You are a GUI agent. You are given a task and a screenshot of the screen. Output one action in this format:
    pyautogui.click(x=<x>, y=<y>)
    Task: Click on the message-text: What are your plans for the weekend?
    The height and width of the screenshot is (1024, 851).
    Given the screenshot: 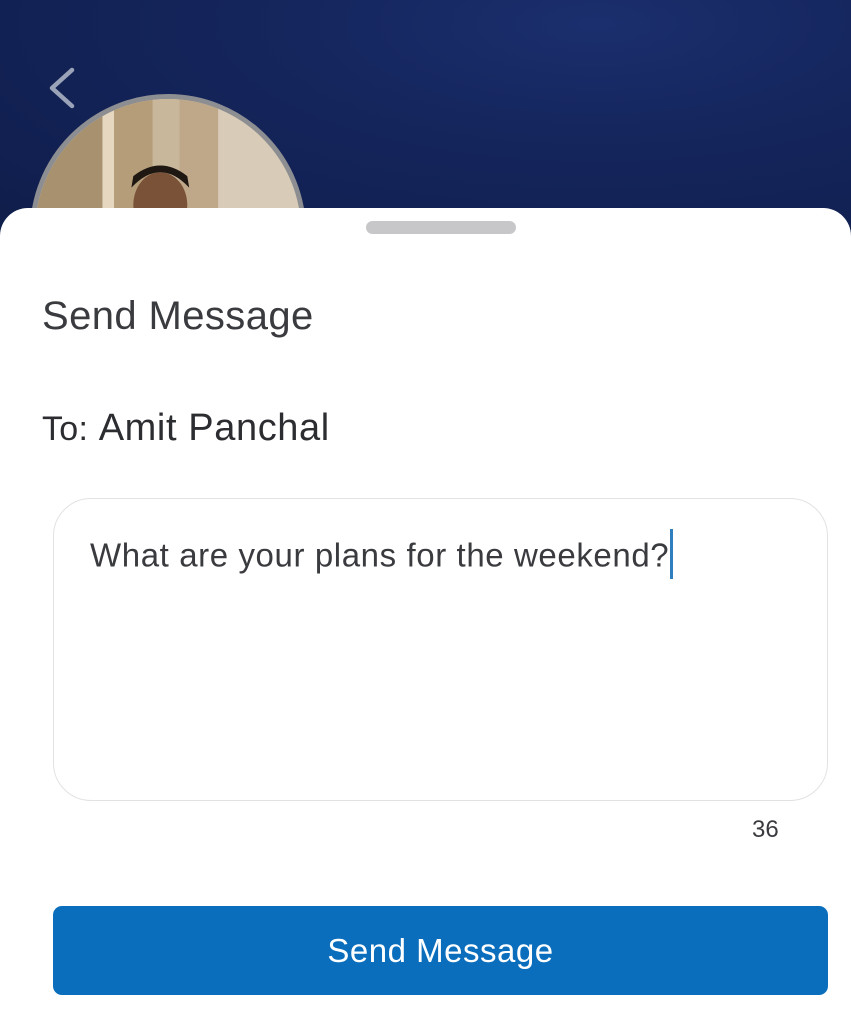 What is the action you would take?
    pyautogui.click(x=382, y=556)
    